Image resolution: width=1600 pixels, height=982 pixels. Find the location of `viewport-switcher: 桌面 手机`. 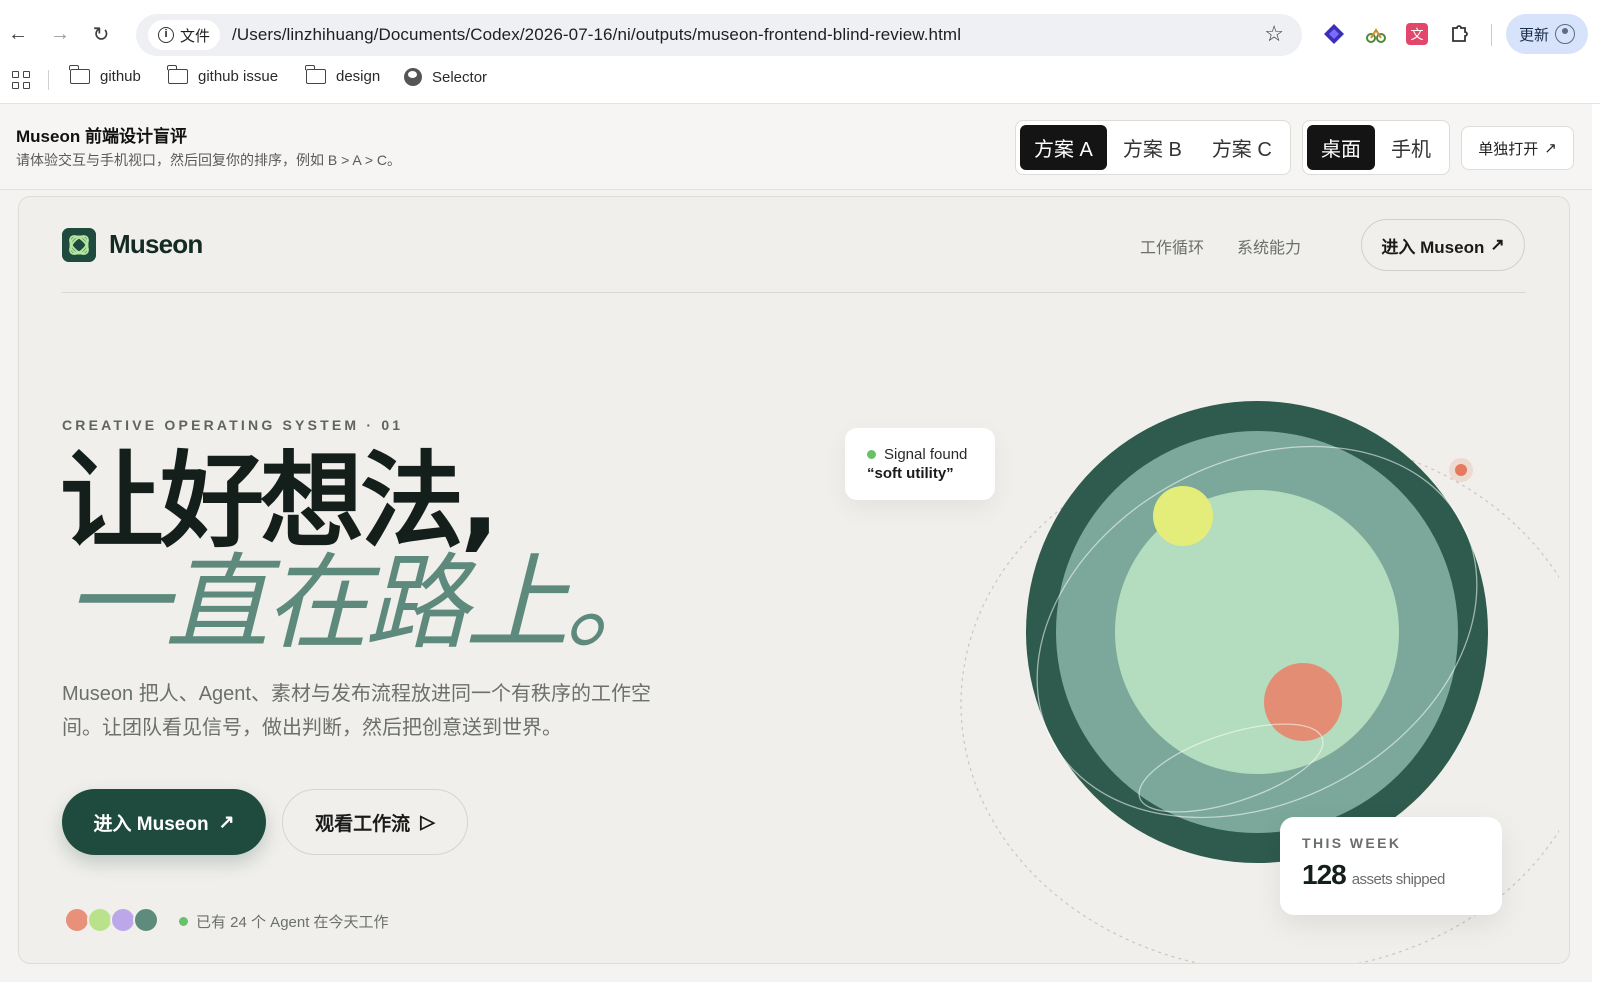

viewport-switcher: 桌面 手机 is located at coordinates (1376, 147).